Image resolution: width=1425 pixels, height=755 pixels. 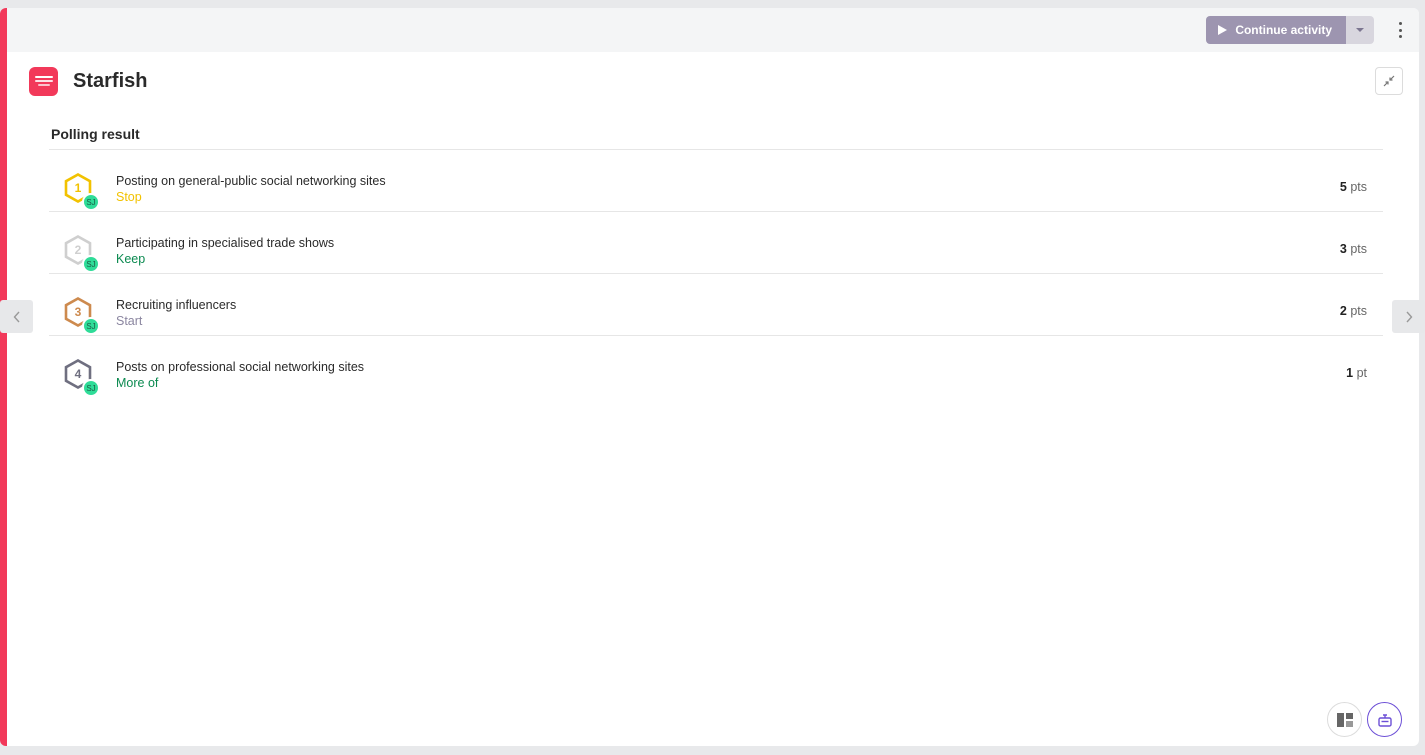 What do you see at coordinates (1223, 30) in the screenshot?
I see `play-icon` at bounding box center [1223, 30].